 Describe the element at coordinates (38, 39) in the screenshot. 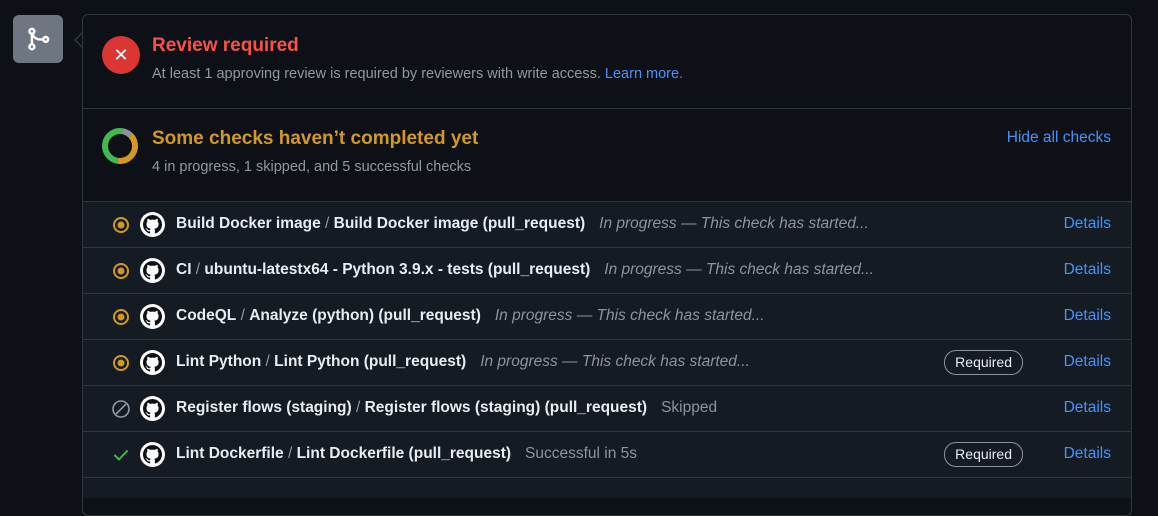

I see `git-merge-icon` at that location.